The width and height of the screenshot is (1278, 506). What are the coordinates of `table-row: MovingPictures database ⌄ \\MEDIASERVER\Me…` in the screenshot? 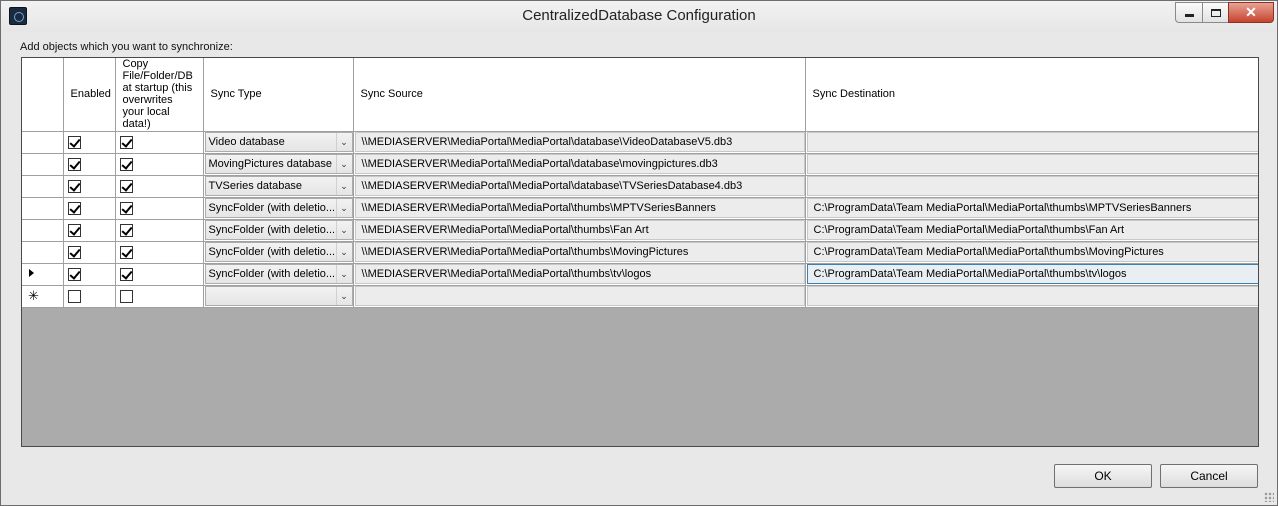 It's located at (640, 164).